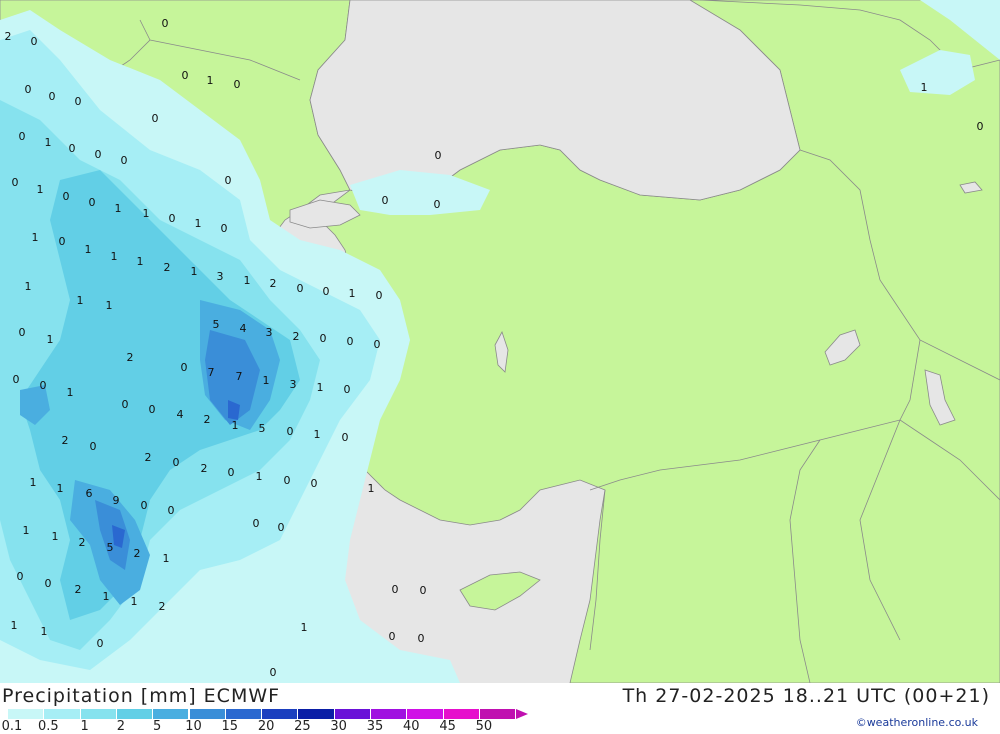 The height and width of the screenshot is (734, 1000). What do you see at coordinates (917, 722) in the screenshot?
I see `credit-text: ©weatheronline.co.uk` at bounding box center [917, 722].